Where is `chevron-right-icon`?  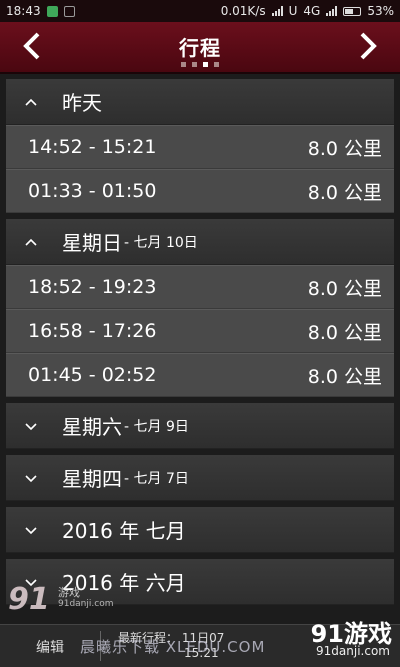
chevron-right-icon is located at coordinates (368, 46).